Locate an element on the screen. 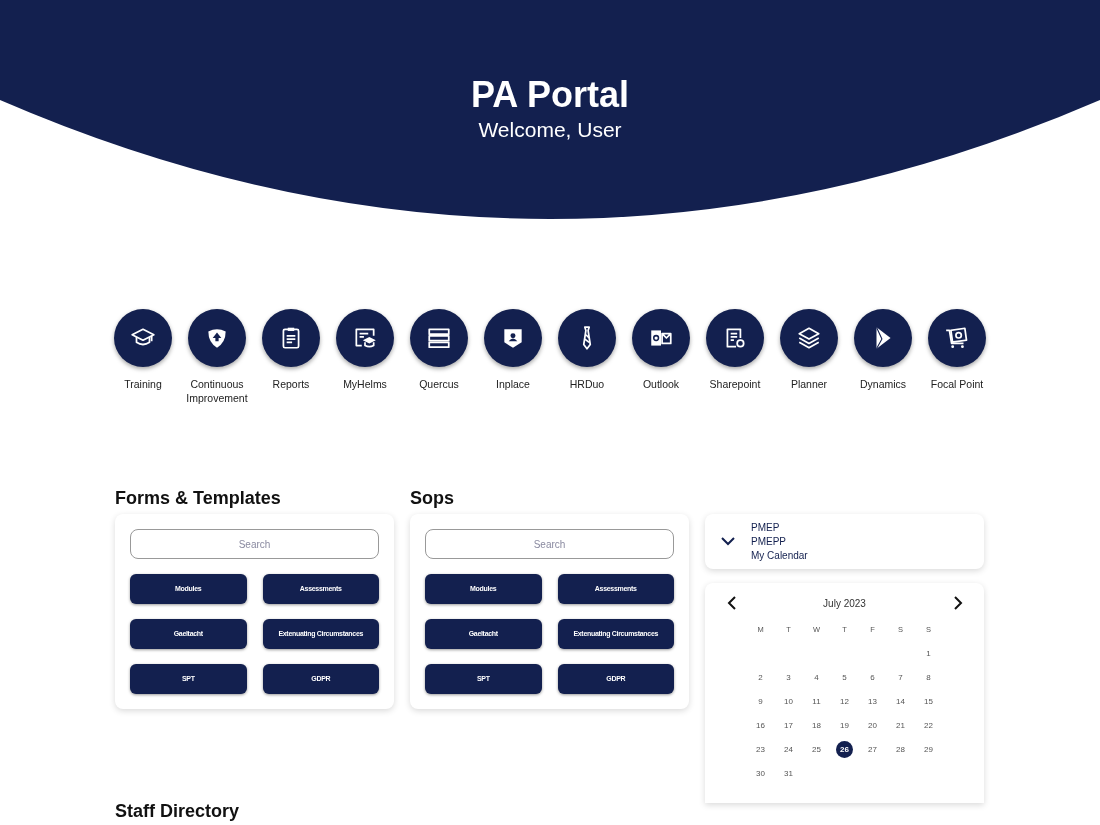  app-label: Training is located at coordinates (143, 384).